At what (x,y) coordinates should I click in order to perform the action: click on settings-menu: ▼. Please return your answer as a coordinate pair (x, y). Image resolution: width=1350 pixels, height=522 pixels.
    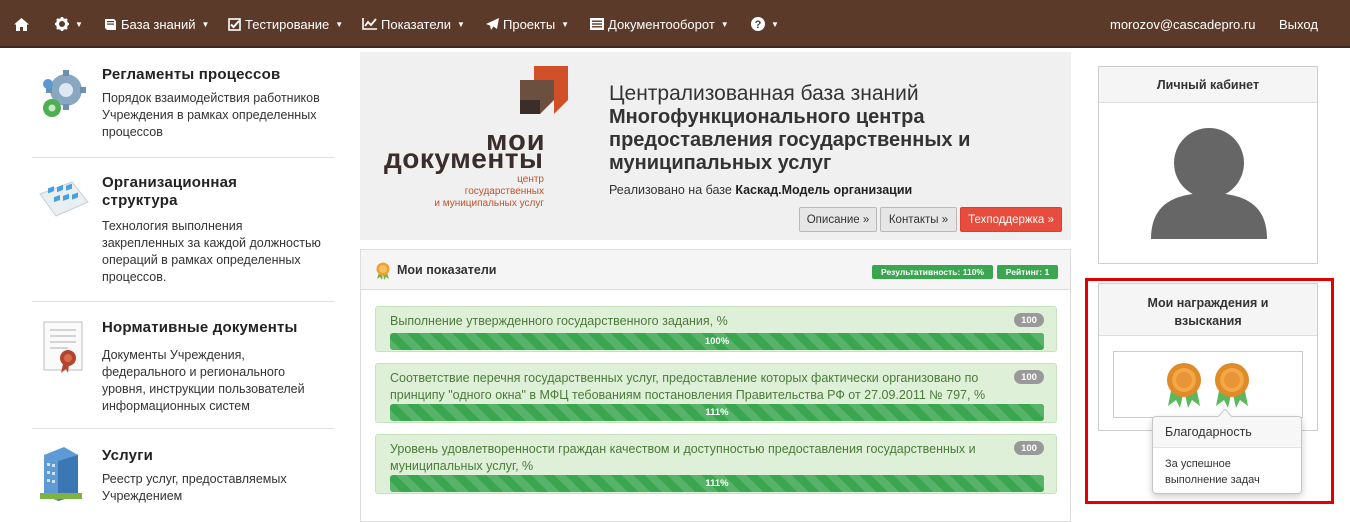
    Looking at the image, I should click on (69, 24).